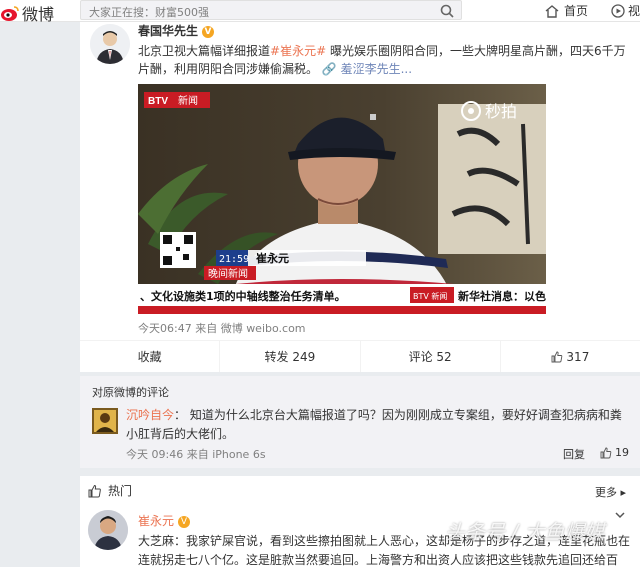  What do you see at coordinates (623, 492) in the screenshot?
I see `chevron-right-icon: ▸` at bounding box center [623, 492].